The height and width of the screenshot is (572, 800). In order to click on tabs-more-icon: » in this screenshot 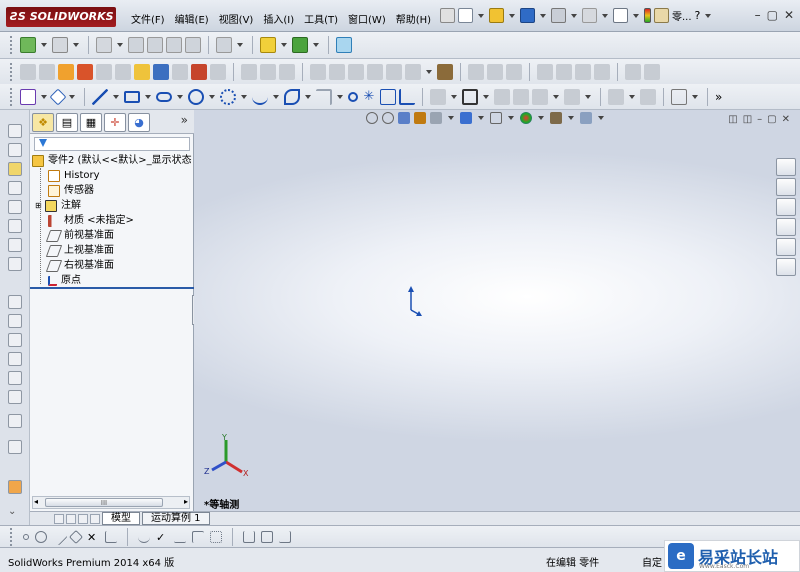, I will do `click(186, 121)`.